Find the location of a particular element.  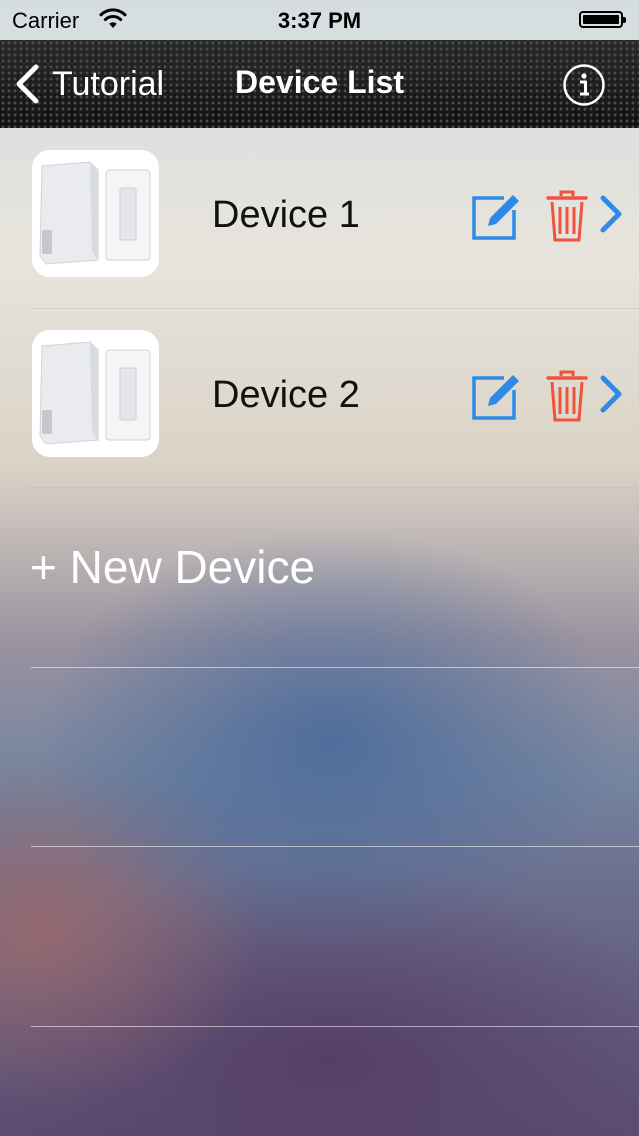

new-device-button: + New Device is located at coordinates (172, 567).